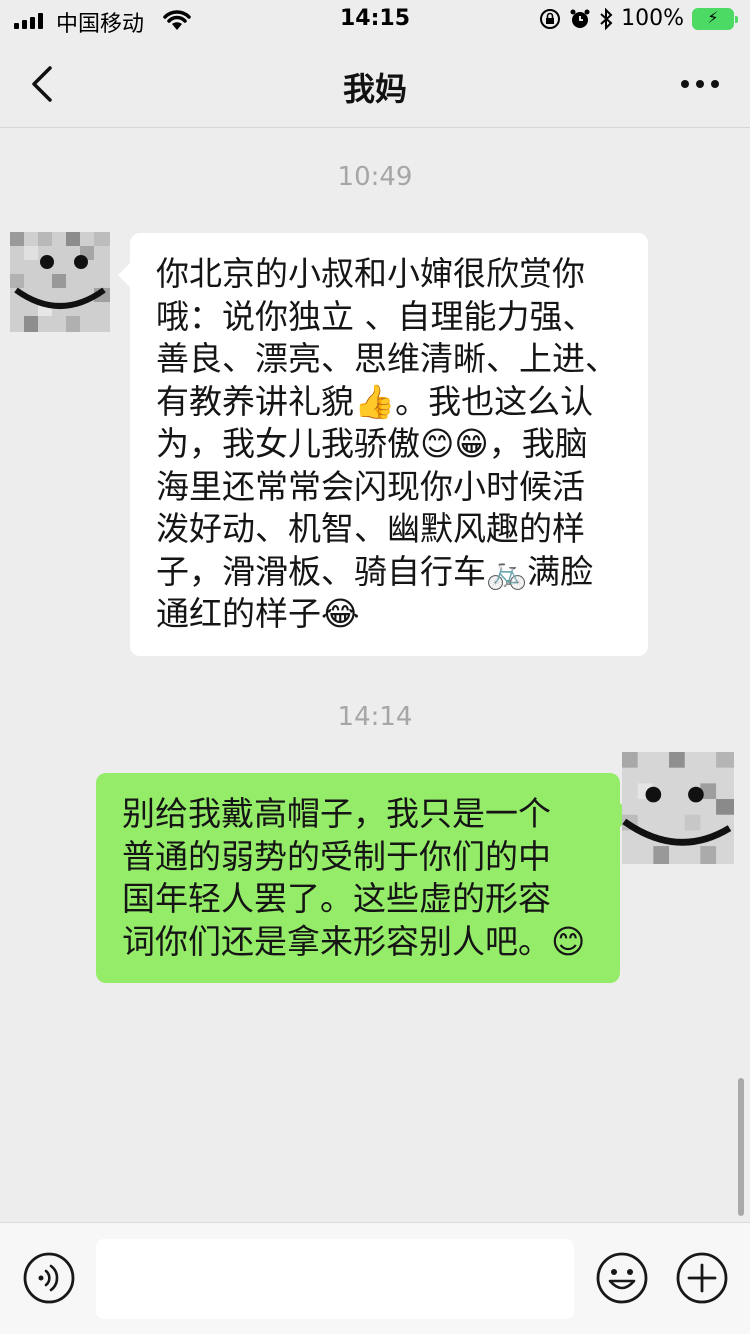 The height and width of the screenshot is (1334, 750). I want to click on message-line: 通红的样子😂, so click(258, 613).